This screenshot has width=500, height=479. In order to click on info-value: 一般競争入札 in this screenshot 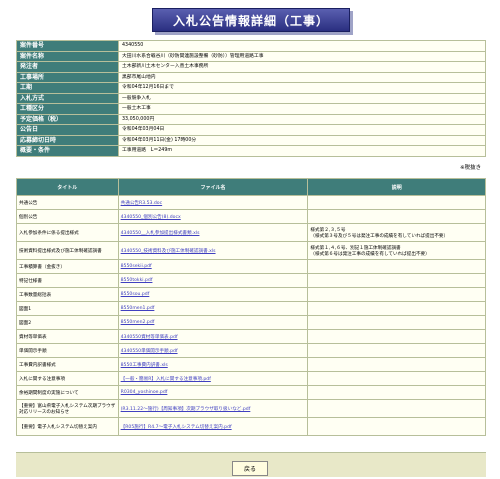, I will do `click(302, 98)`.